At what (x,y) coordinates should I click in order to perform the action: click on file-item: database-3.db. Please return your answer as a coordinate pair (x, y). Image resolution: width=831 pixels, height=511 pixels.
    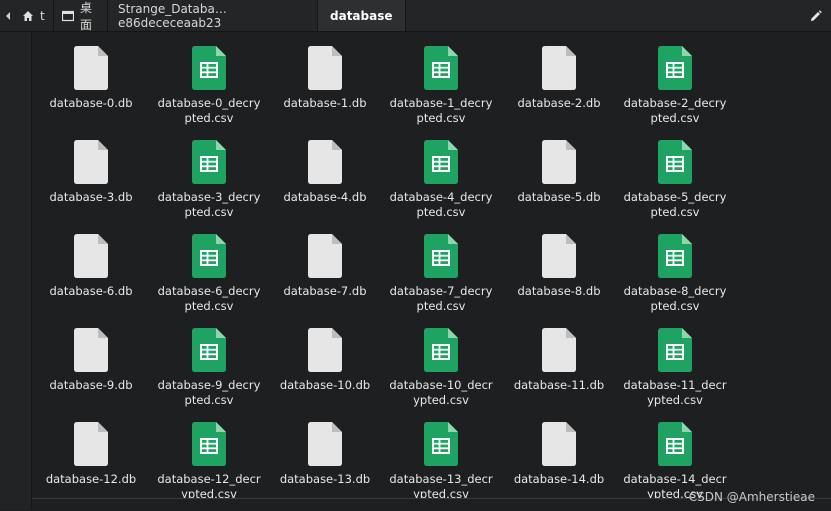
    Looking at the image, I should click on (91, 169).